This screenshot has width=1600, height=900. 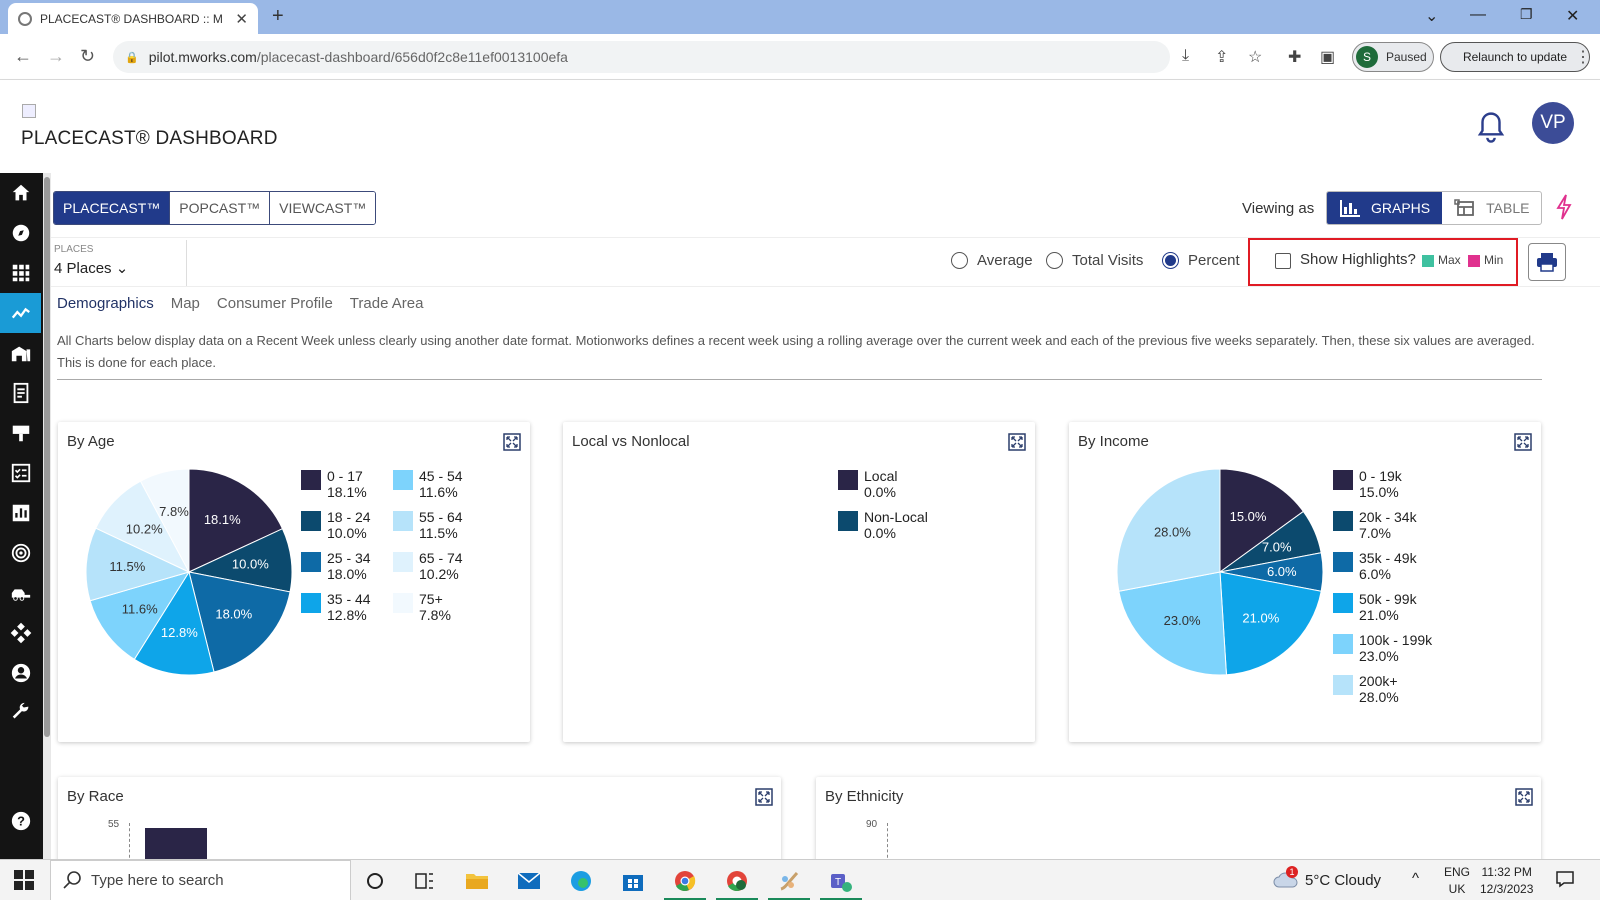 What do you see at coordinates (275, 303) in the screenshot?
I see `tab-consumer-profile: Consumer Profile` at bounding box center [275, 303].